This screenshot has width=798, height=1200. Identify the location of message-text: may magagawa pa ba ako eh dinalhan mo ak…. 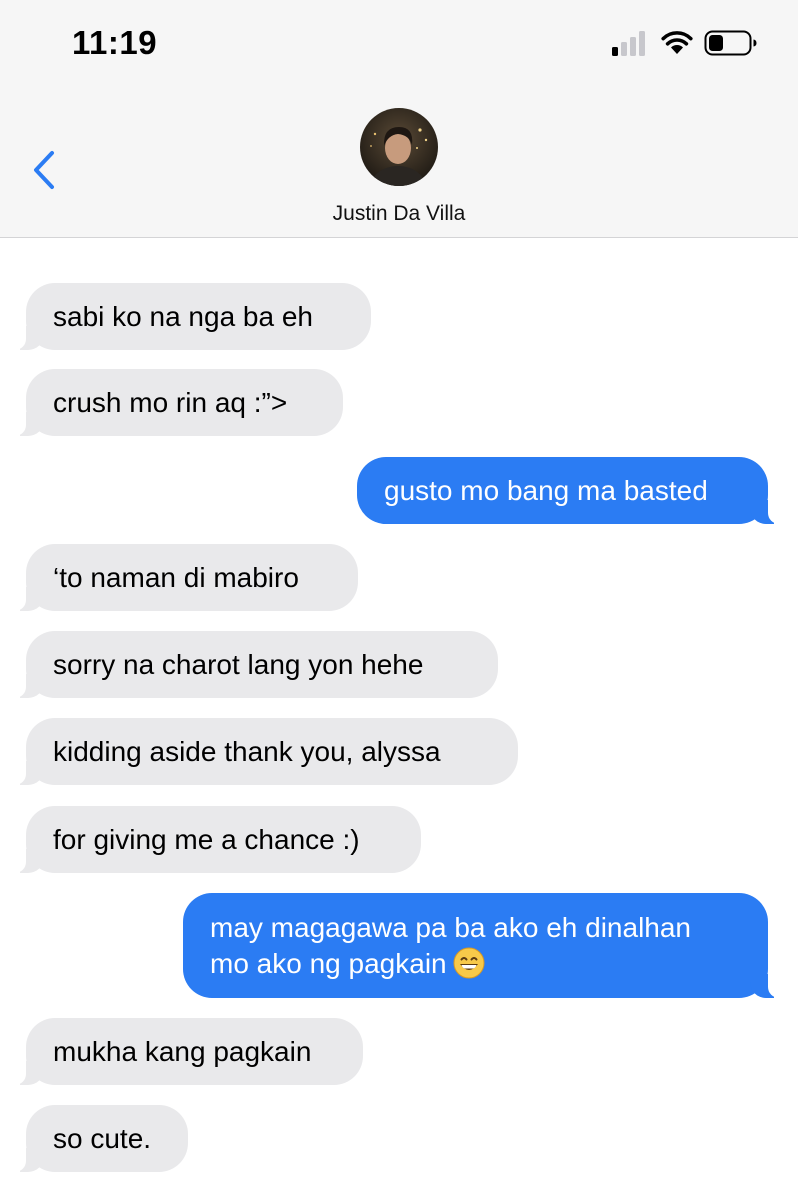
(450, 946).